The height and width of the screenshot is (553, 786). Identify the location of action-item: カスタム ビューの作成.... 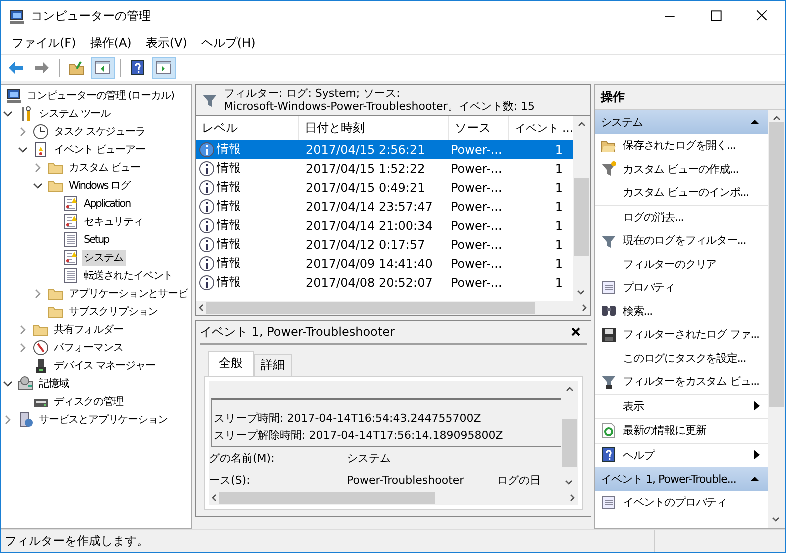
(681, 169).